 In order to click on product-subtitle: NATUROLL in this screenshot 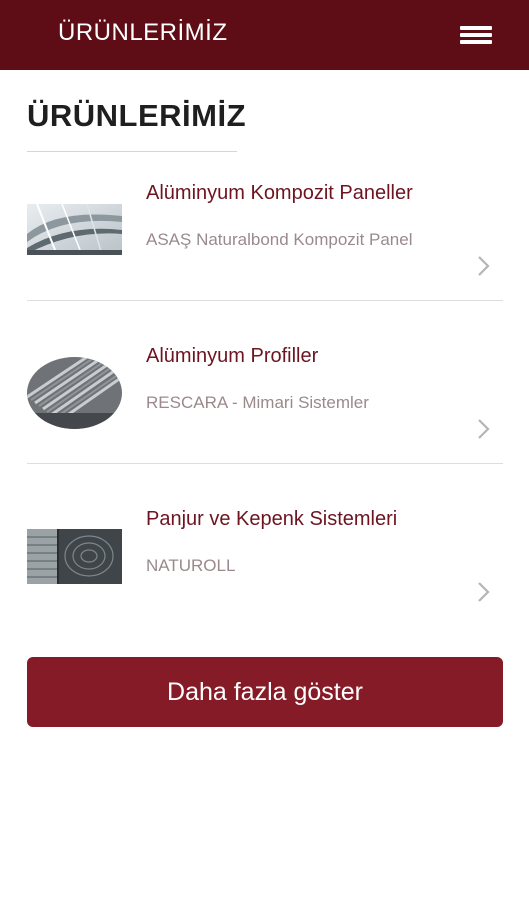, I will do `click(191, 565)`.